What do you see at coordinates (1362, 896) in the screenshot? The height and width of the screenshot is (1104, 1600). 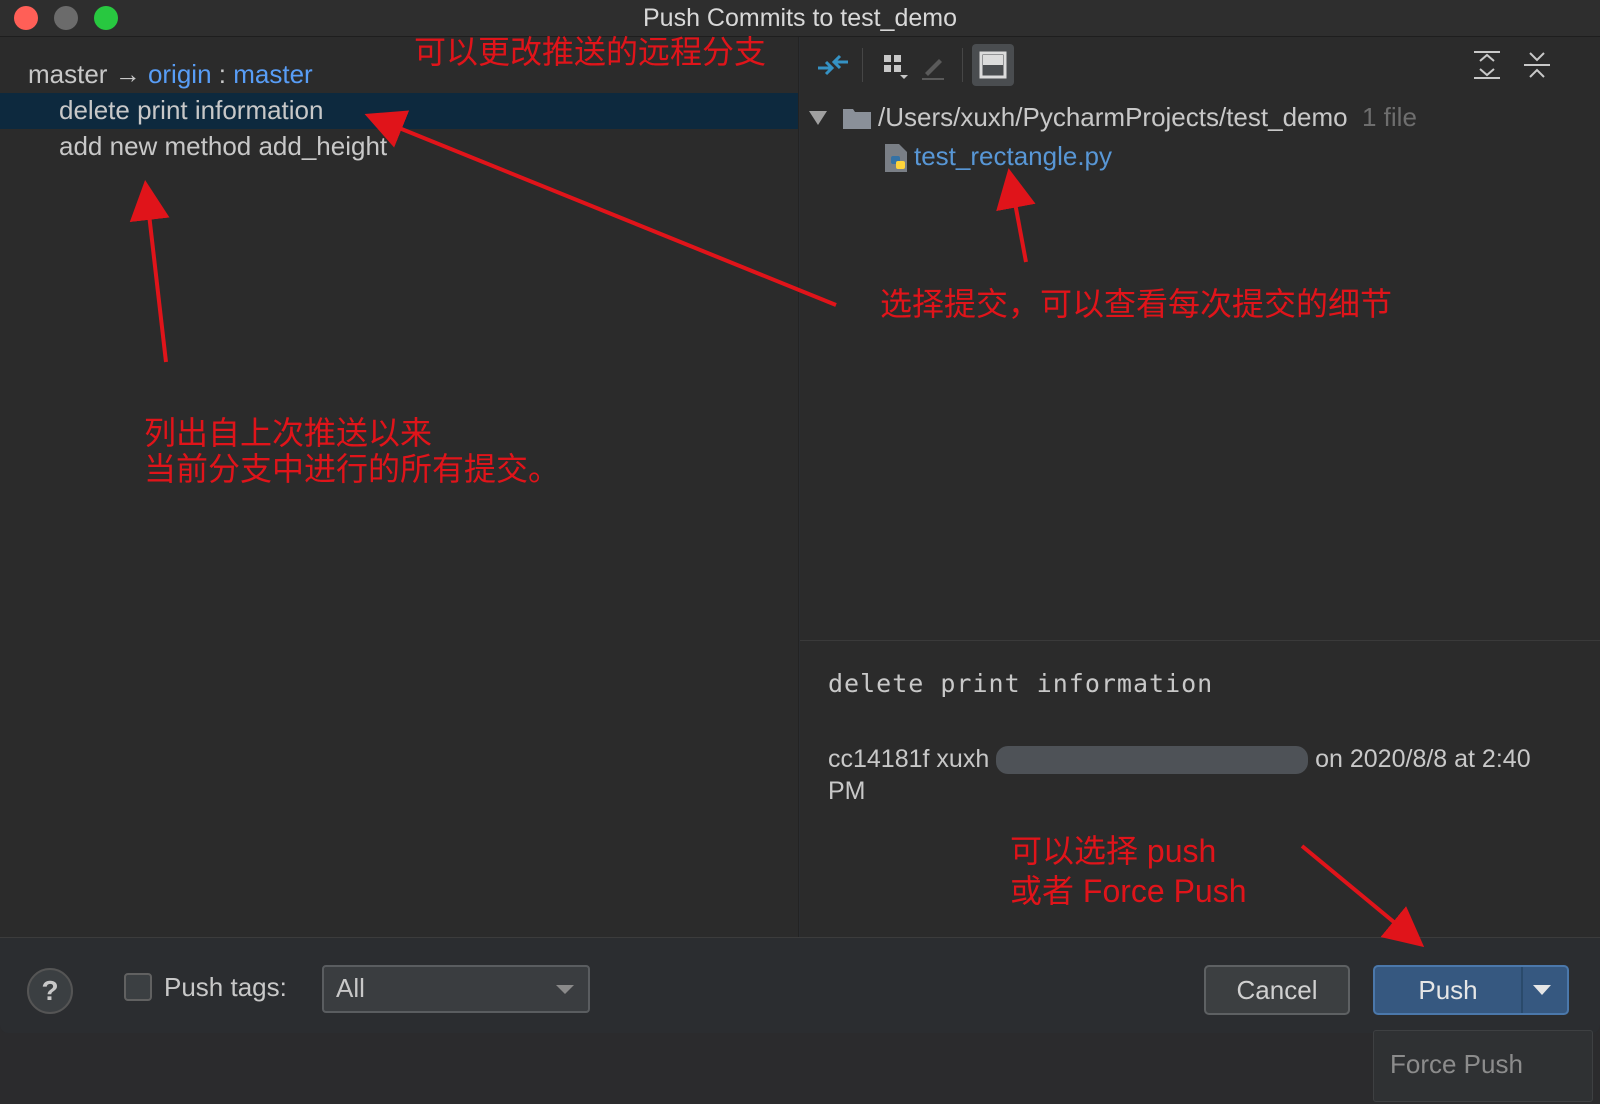 I see `arrow-to-push-button` at bounding box center [1362, 896].